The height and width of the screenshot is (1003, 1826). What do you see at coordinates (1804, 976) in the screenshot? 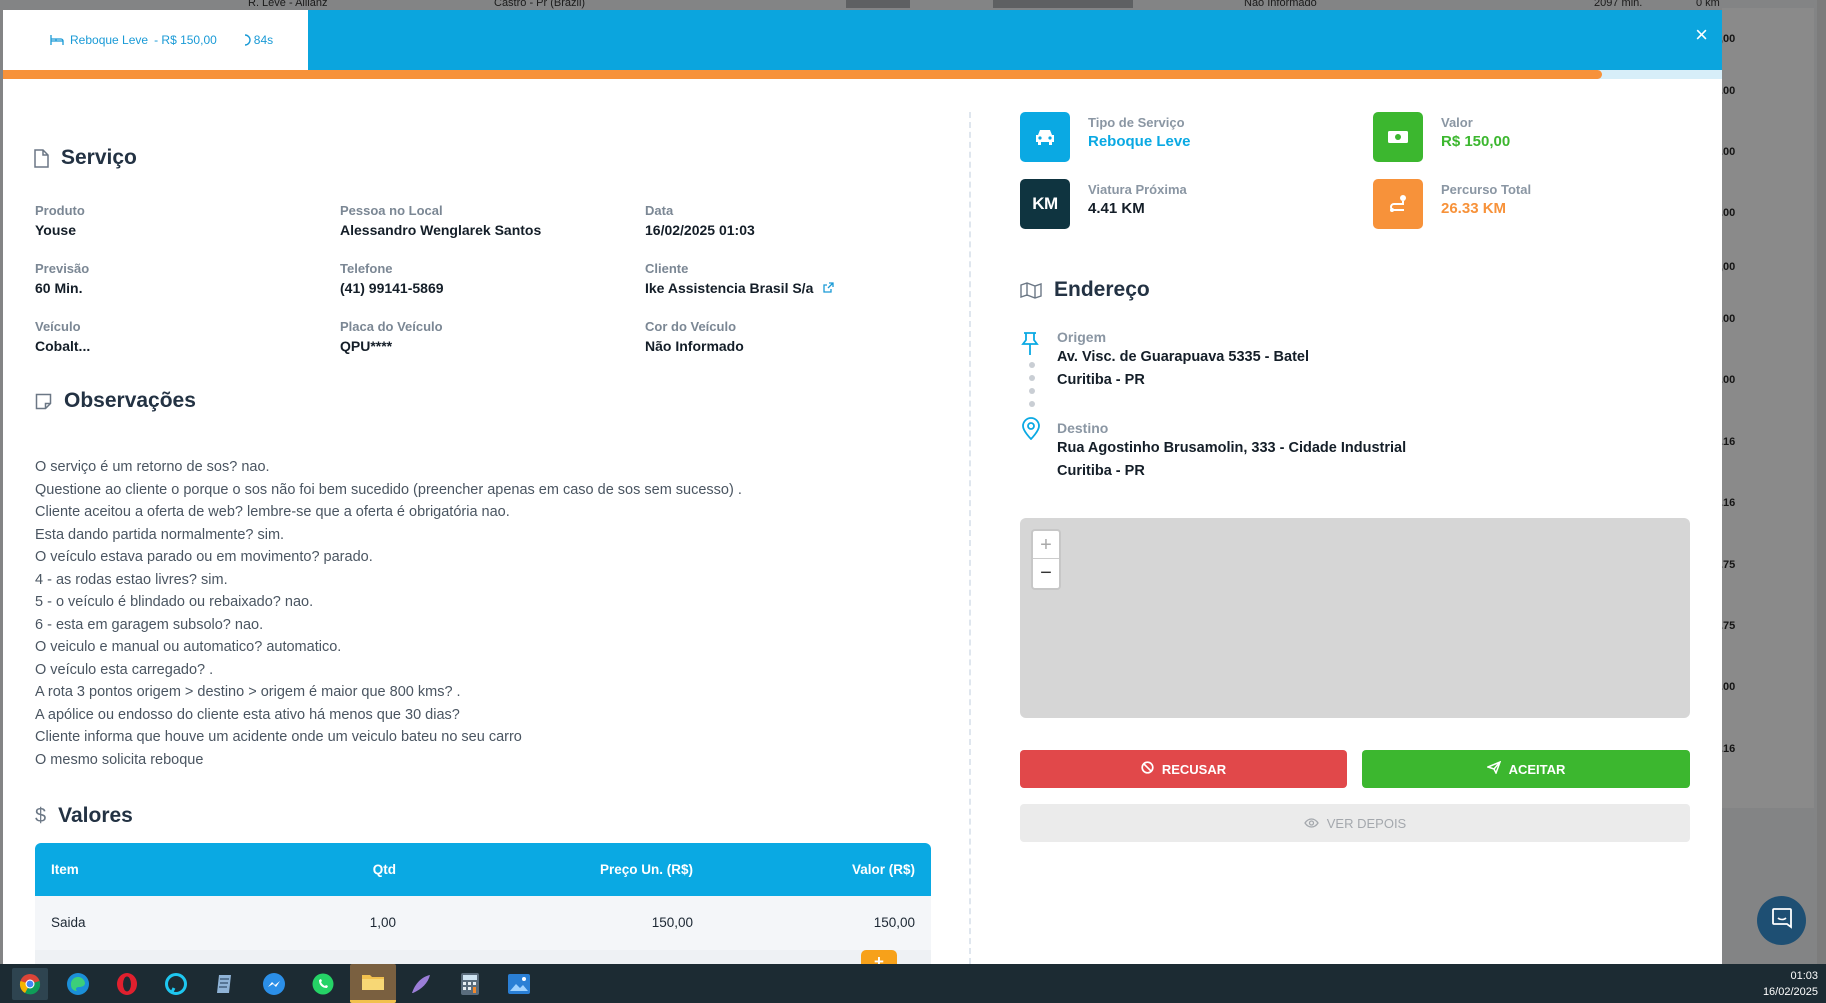
I see `clock-time: 01:03` at bounding box center [1804, 976].